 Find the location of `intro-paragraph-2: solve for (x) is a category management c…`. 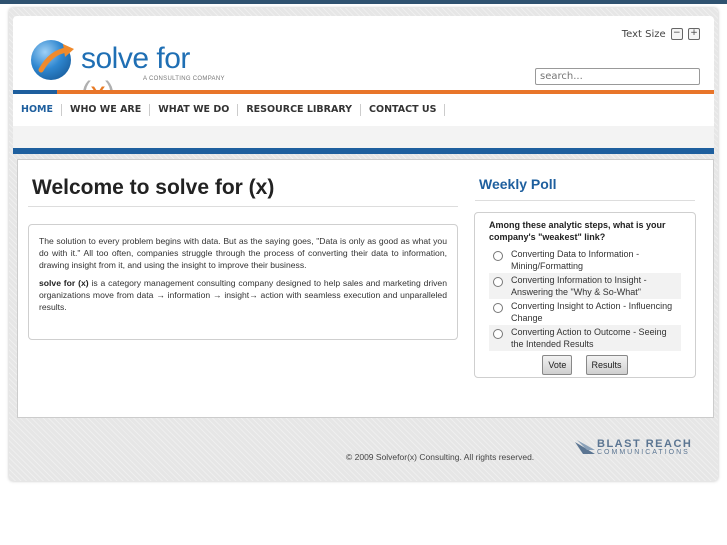

intro-paragraph-2: solve for (x) is a category management c… is located at coordinates (243, 295).